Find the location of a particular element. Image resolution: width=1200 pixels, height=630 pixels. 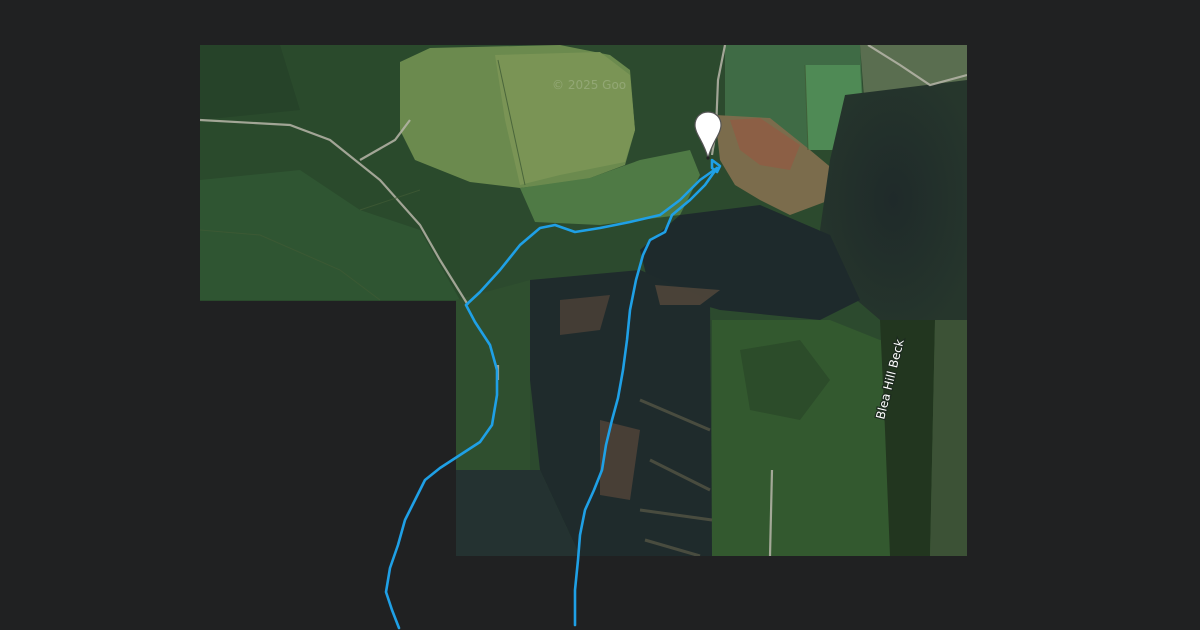

map-attribution-watermark: © 2025 Goo is located at coordinates (589, 85).